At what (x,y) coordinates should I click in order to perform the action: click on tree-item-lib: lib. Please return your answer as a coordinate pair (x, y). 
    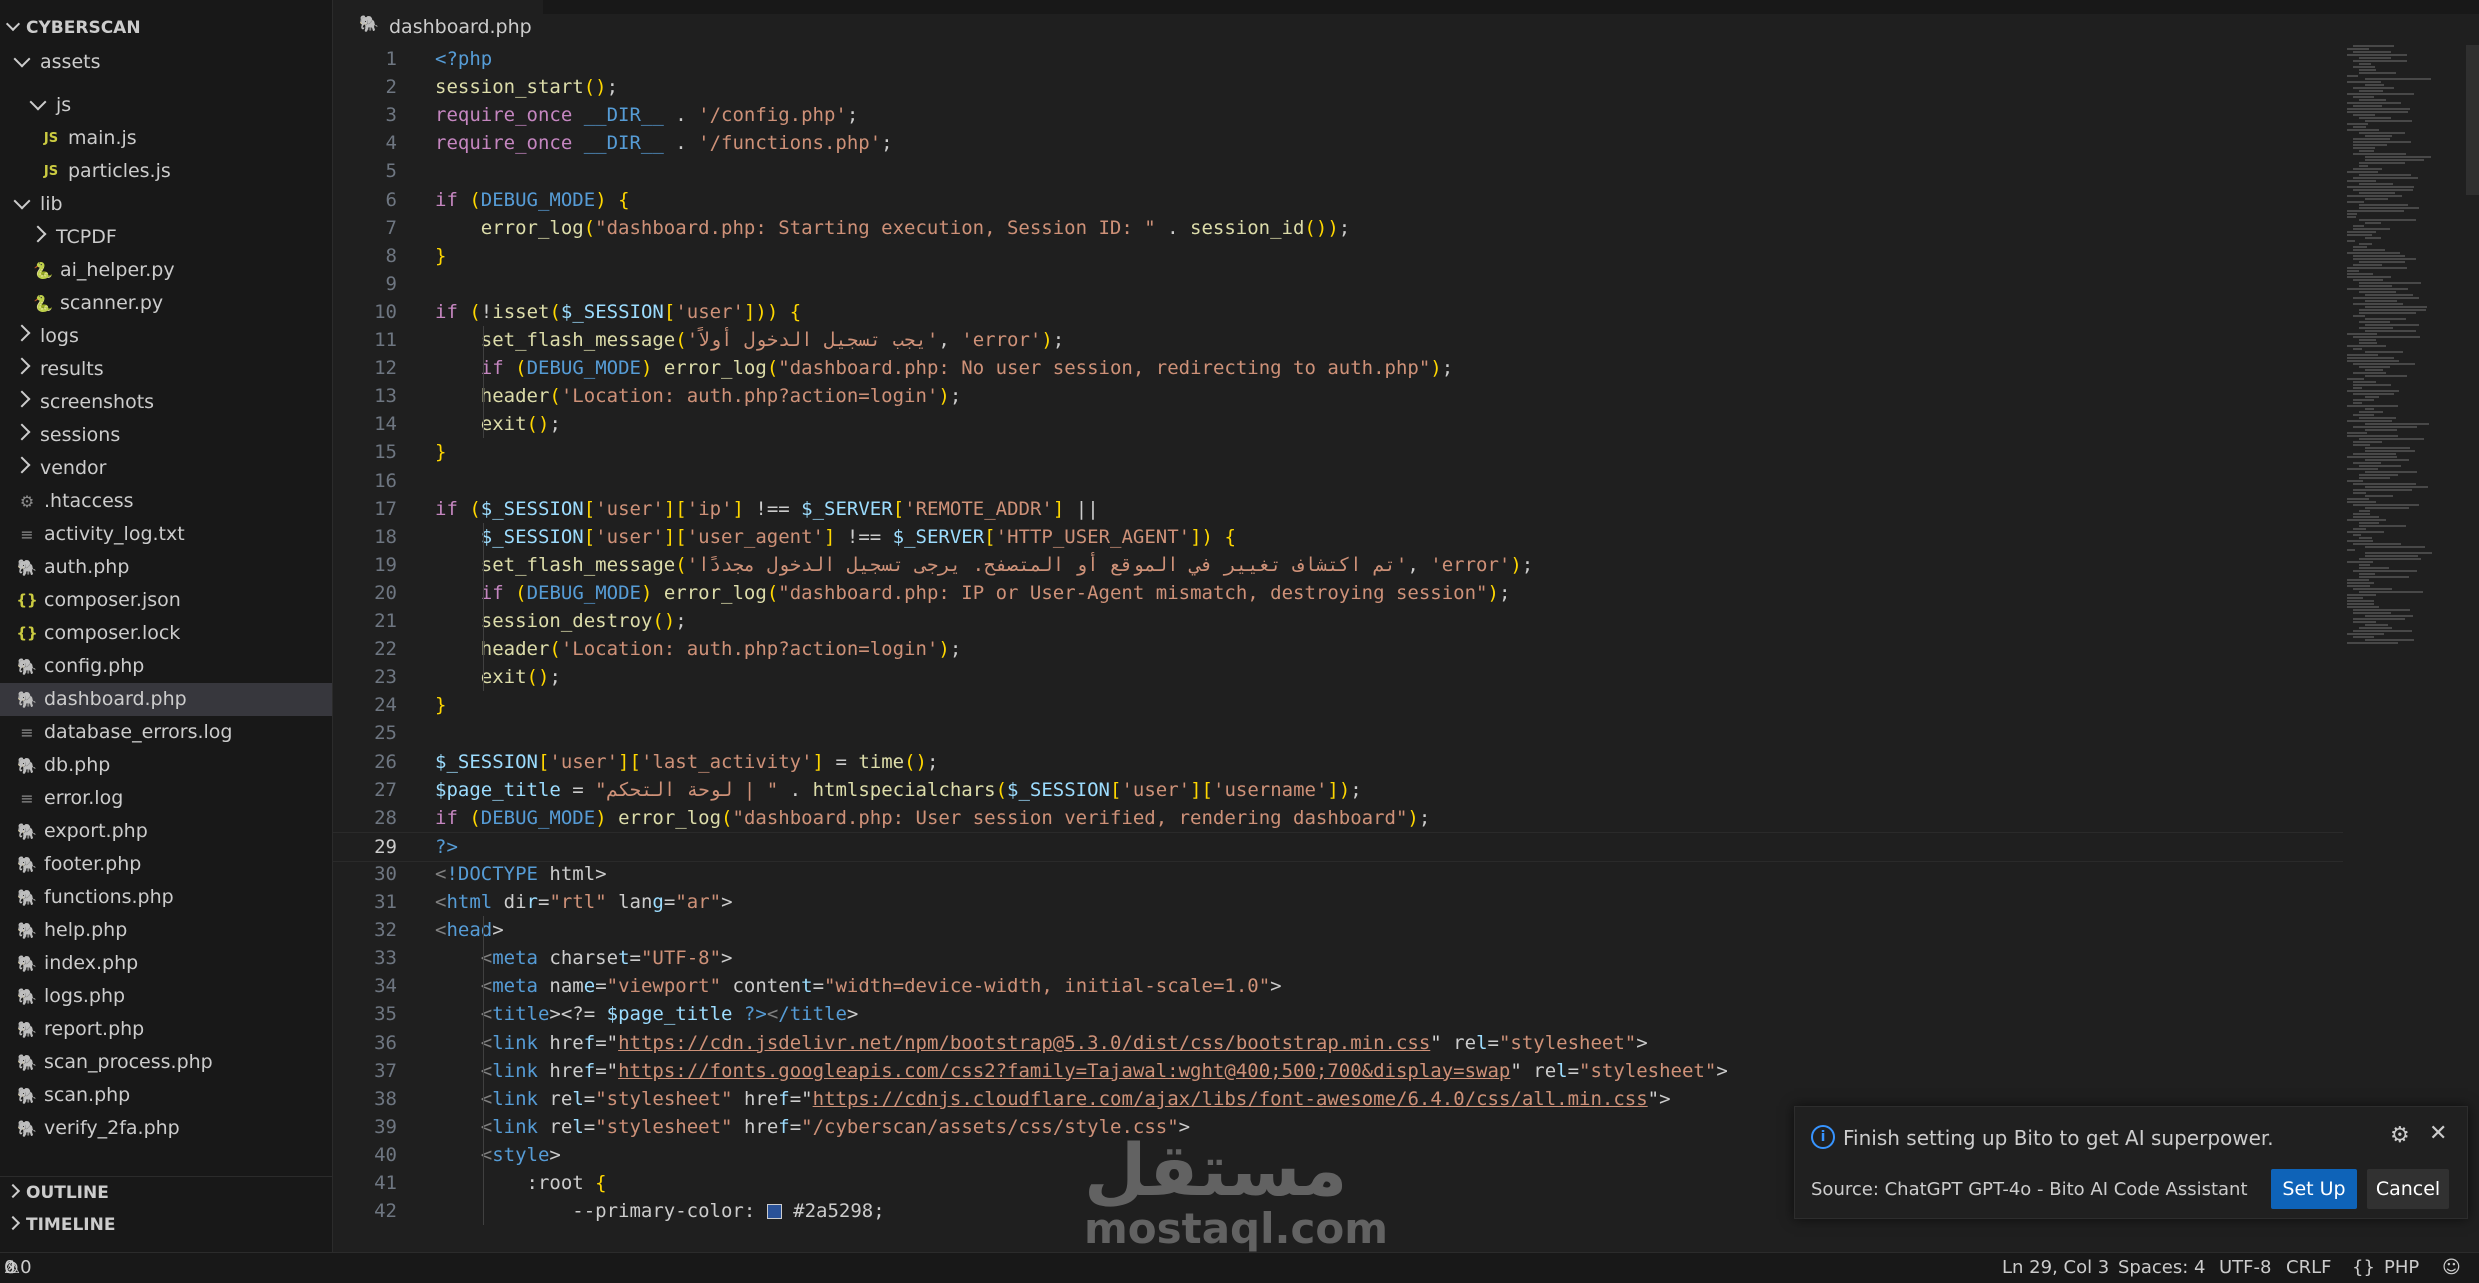
    Looking at the image, I should click on (166, 204).